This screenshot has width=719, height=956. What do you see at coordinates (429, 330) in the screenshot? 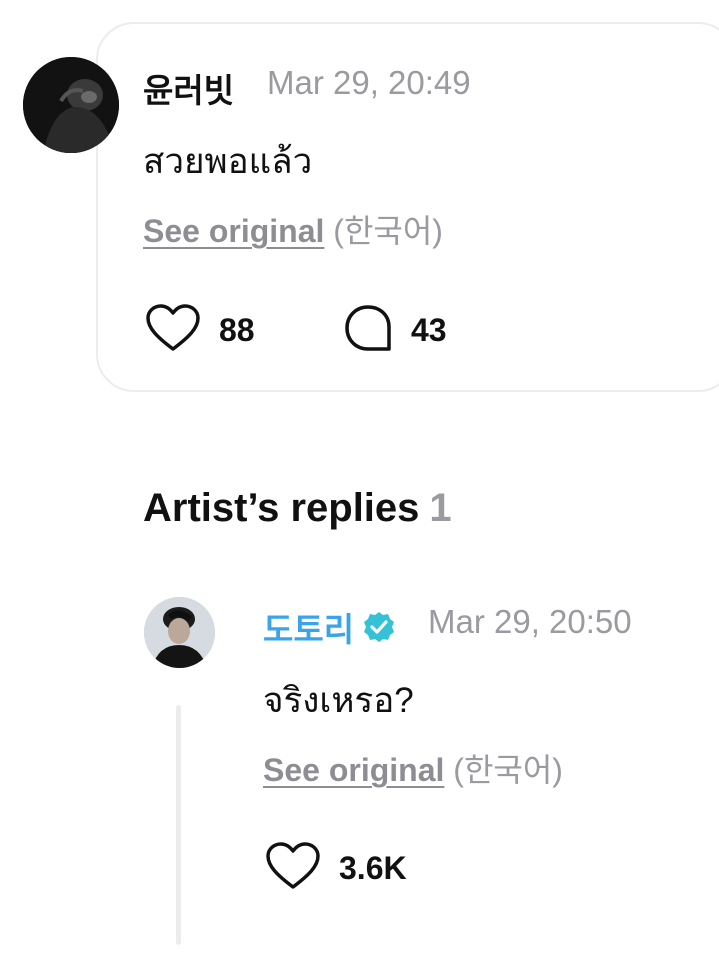
I see `reply-count: 43` at bounding box center [429, 330].